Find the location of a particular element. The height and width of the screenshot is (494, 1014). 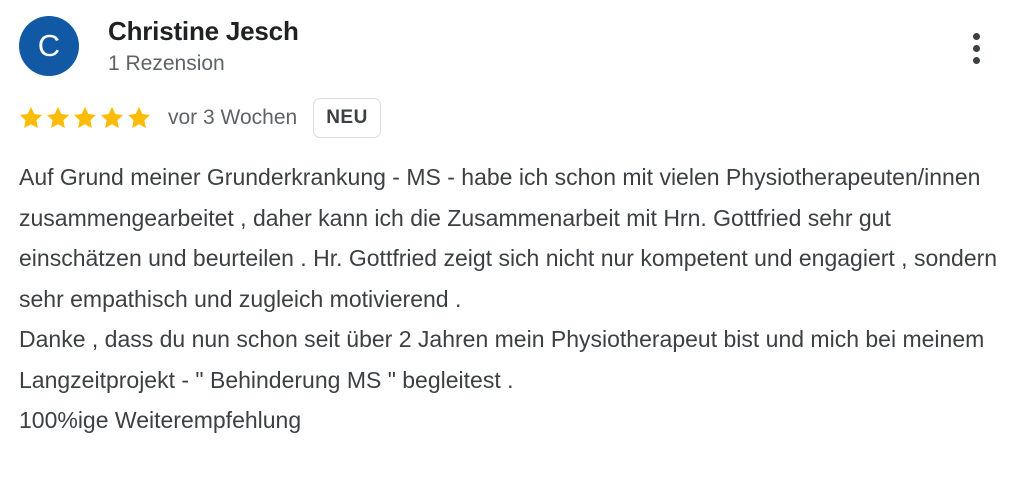

reviewer-review-count: 1 Rezension is located at coordinates (166, 63).